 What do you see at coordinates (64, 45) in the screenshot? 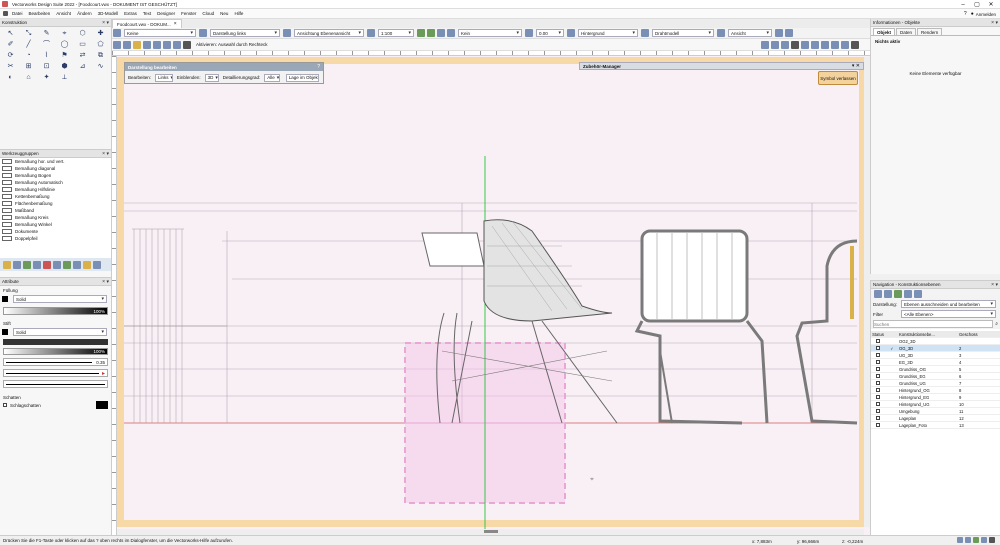
I see `tool-button: ◯` at bounding box center [64, 45].